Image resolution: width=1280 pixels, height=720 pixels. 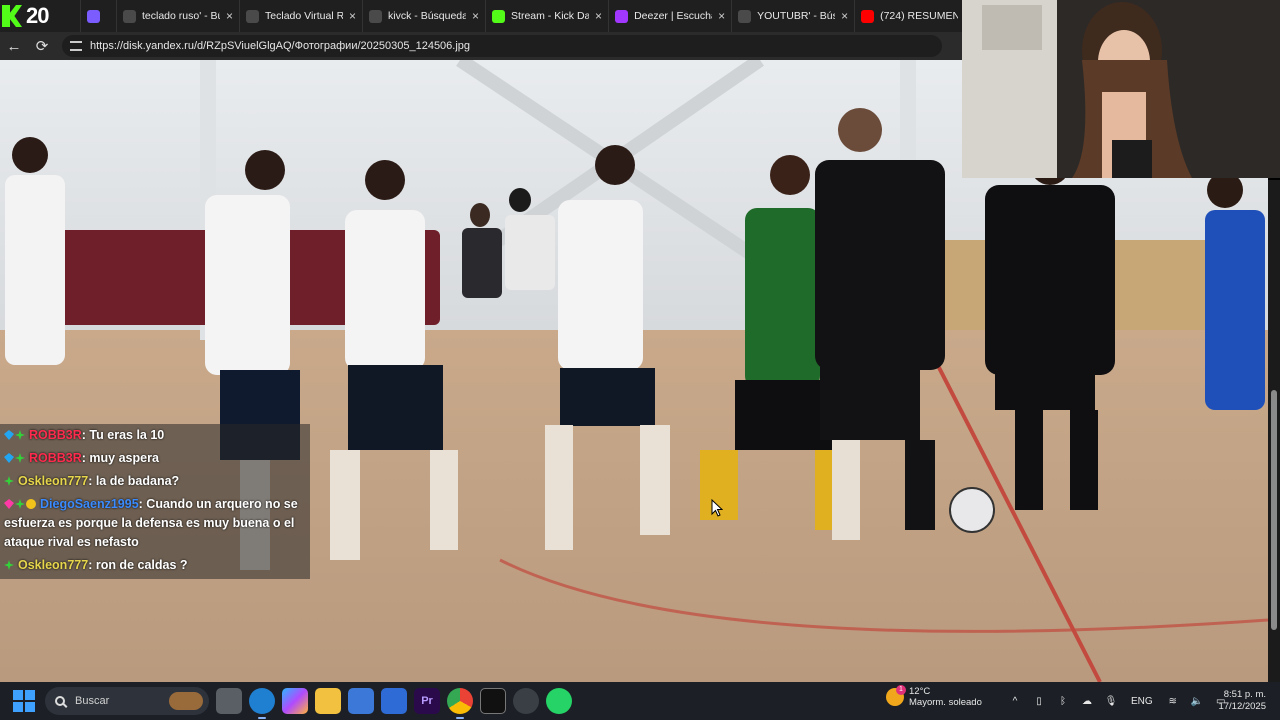 What do you see at coordinates (526, 701) in the screenshot?
I see `obs-icon` at bounding box center [526, 701].